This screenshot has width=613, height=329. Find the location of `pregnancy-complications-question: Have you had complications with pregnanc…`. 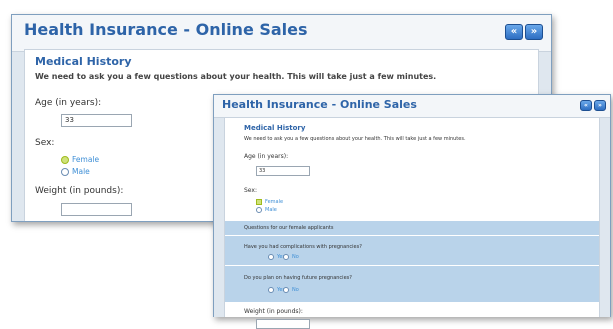

pregnancy-complications-question: Have you had complications with pregnanc… is located at coordinates (303, 247).